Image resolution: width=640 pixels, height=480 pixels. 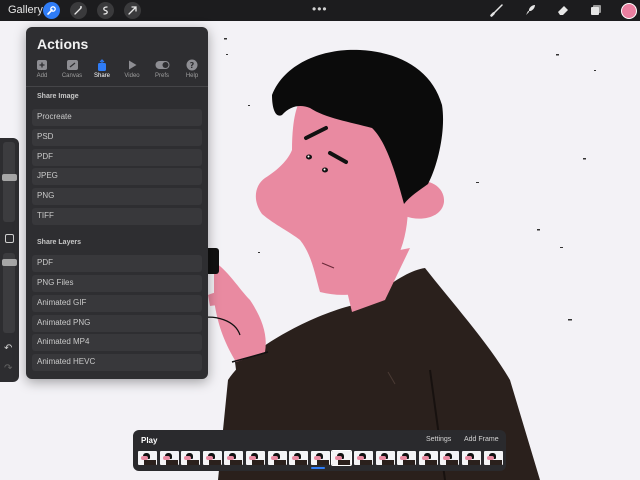 I want to click on tab-share: Share, so click(x=102, y=68).